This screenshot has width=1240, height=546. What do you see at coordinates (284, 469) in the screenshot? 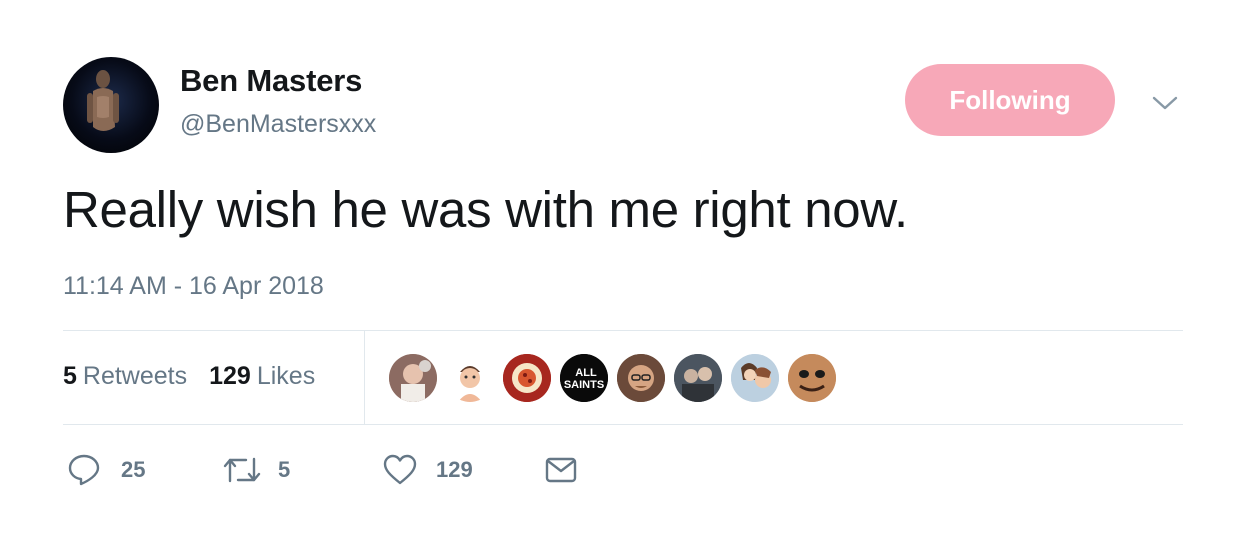
I see `retweet-count: 5` at bounding box center [284, 469].